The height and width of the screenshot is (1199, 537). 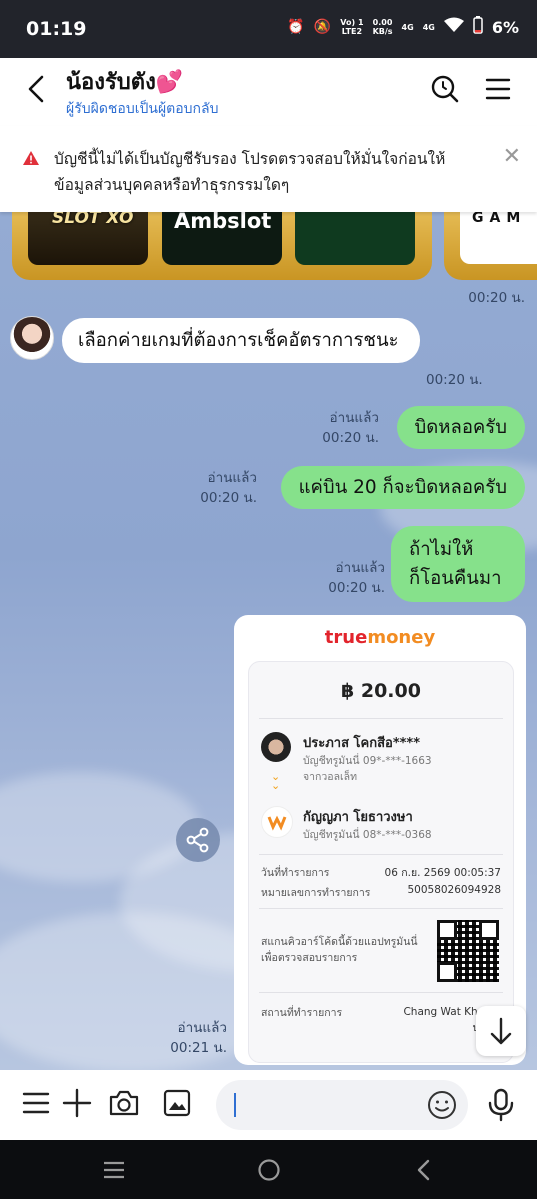 I want to click on truemoney-wallet-icon, so click(x=277, y=822).